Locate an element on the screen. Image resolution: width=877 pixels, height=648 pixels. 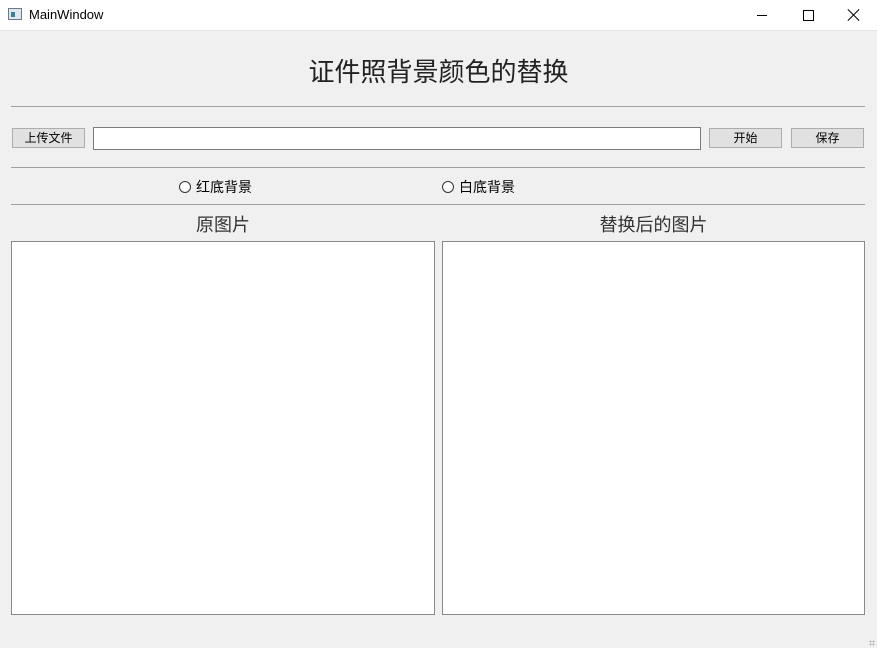
radio-white-background-label: 白底背景 is located at coordinates (487, 188).